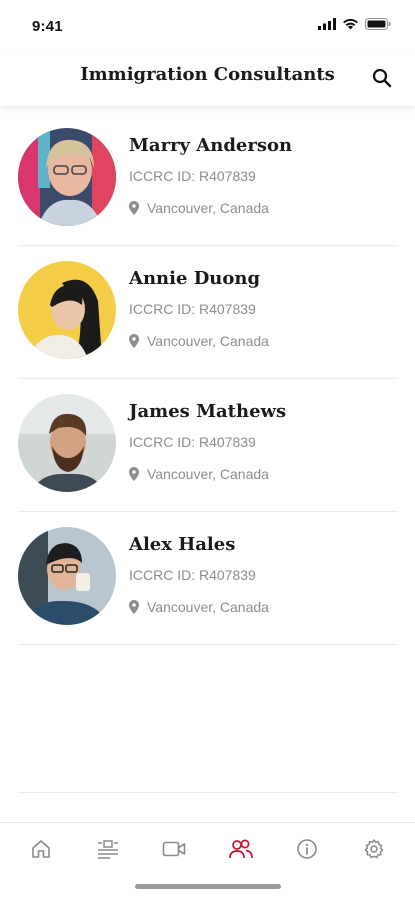 The height and width of the screenshot is (900, 415). I want to click on search-icon, so click(382, 78).